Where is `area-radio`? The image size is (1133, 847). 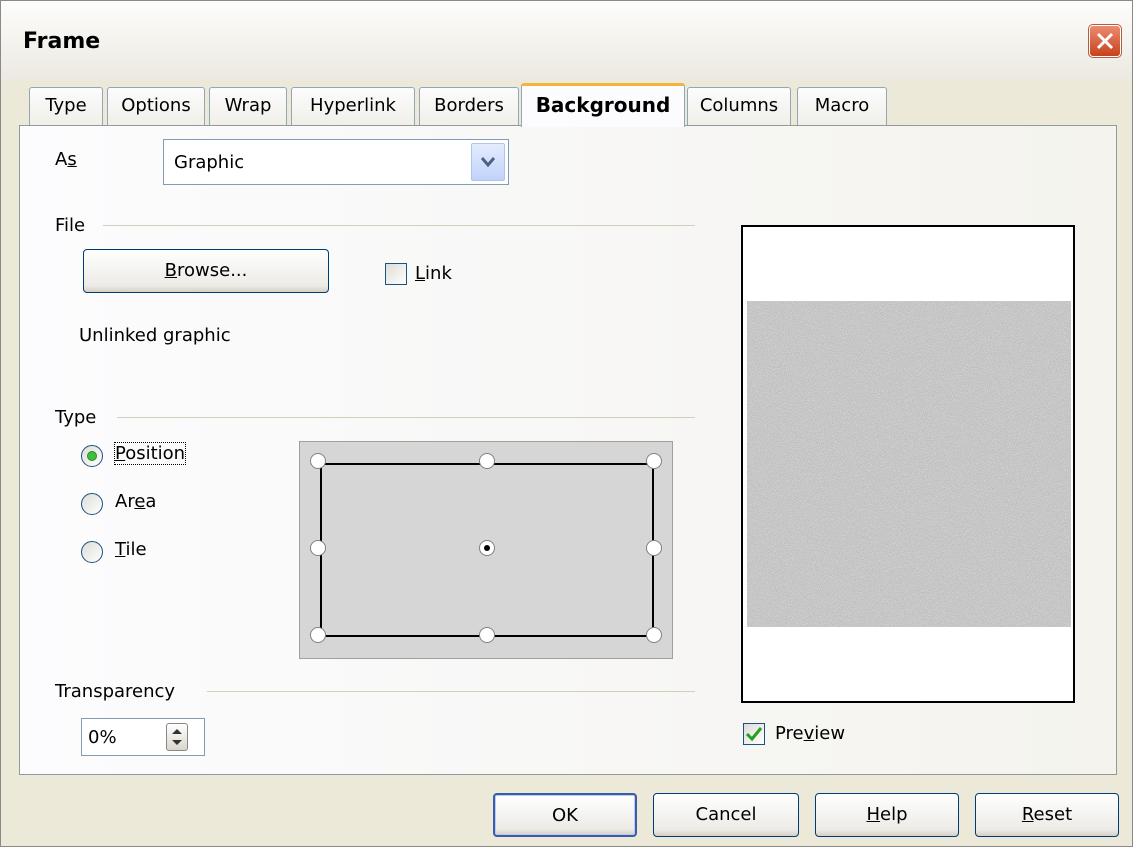 area-radio is located at coordinates (92, 504).